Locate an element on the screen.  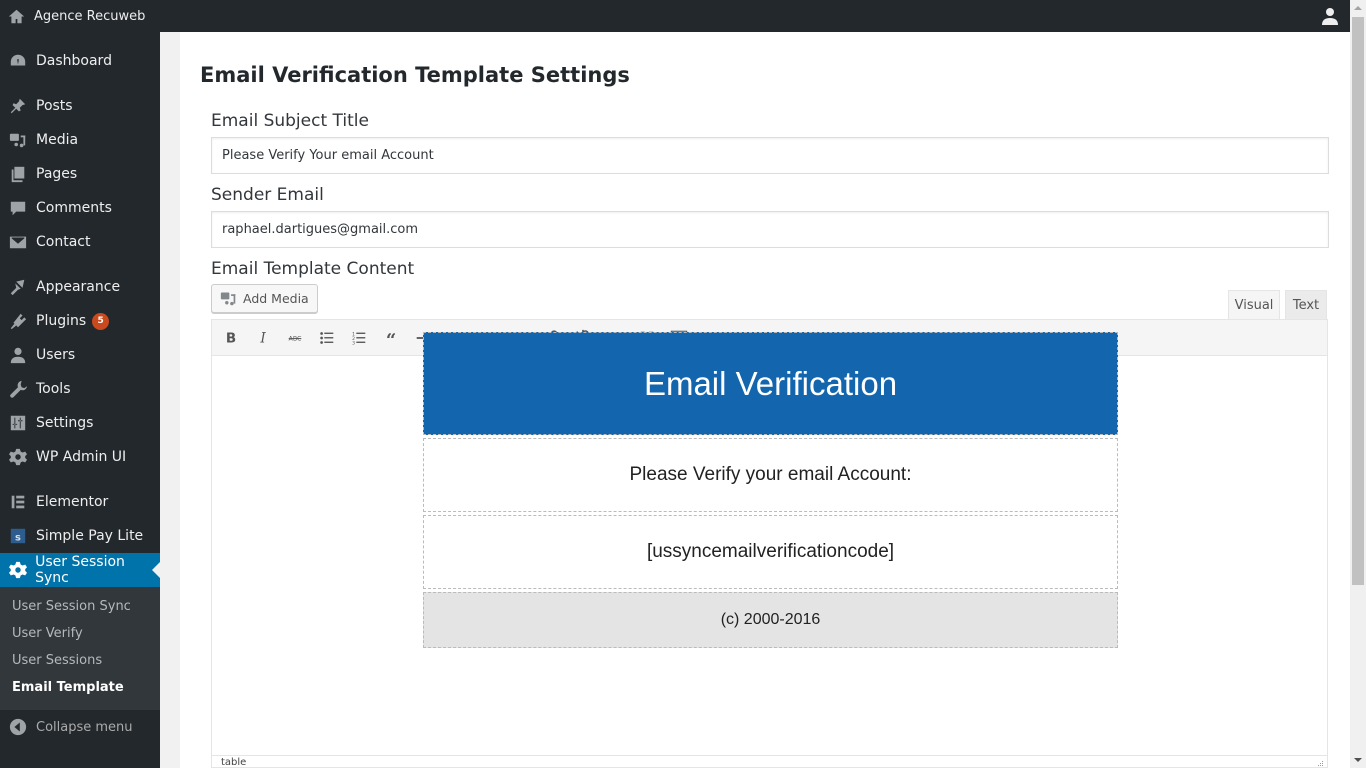
sidebar-item-comments: Comments is located at coordinates (80, 208).